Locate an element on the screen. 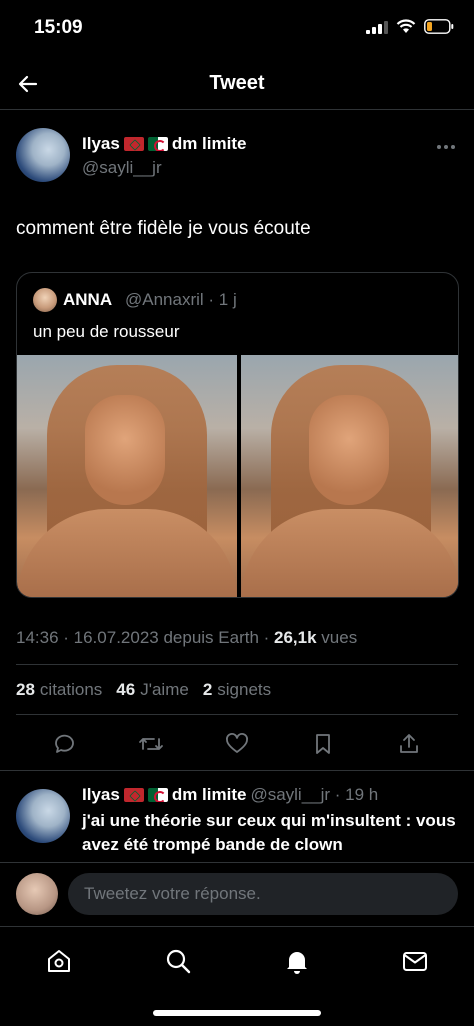  citations-stat: 28 citations is located at coordinates (59, 690).